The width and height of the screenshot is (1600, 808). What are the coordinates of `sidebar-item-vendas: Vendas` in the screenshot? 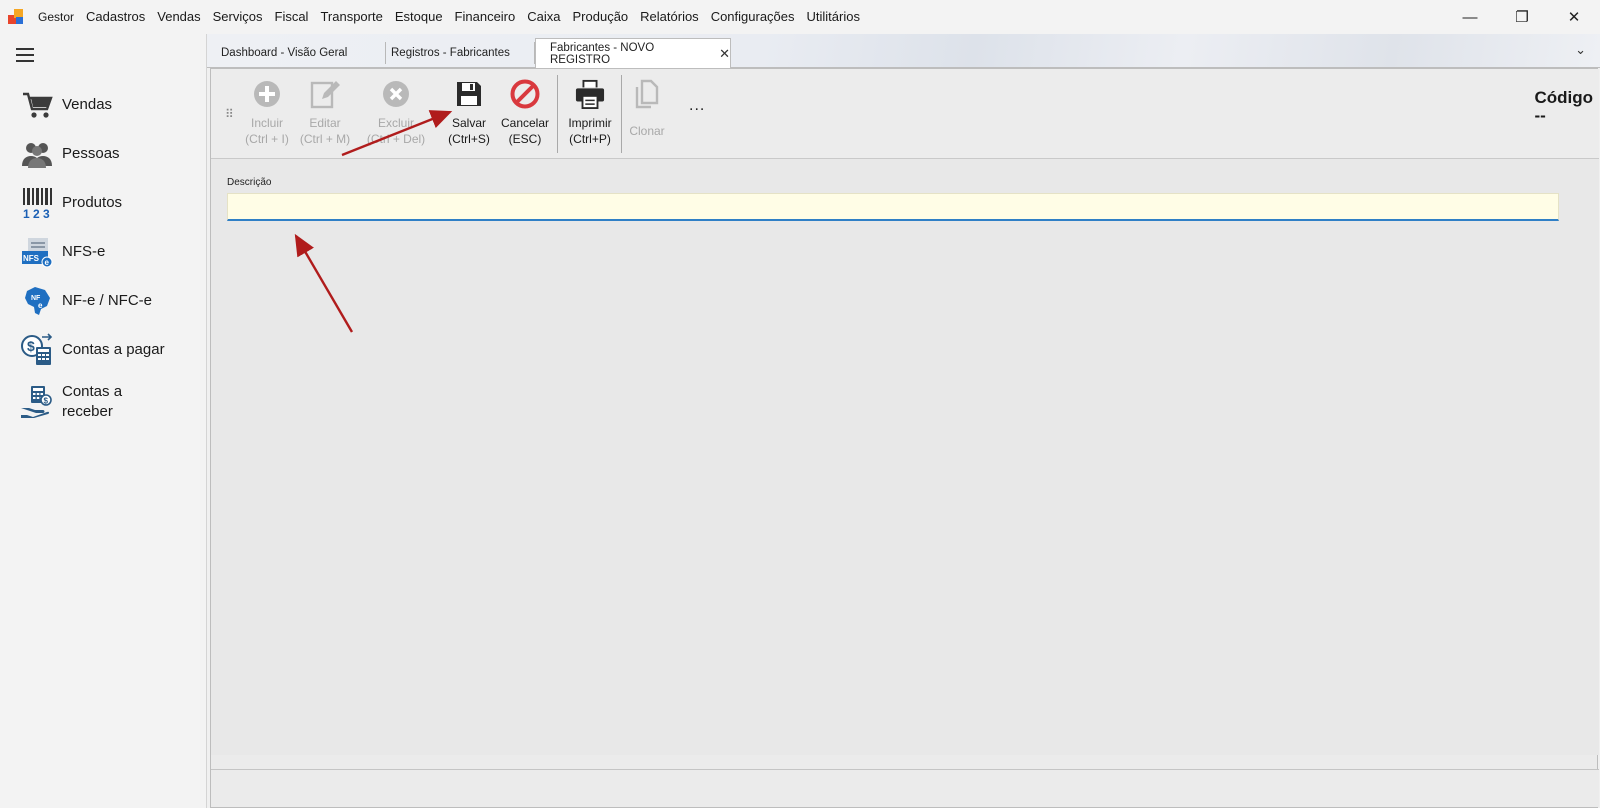 It's located at (66, 105).